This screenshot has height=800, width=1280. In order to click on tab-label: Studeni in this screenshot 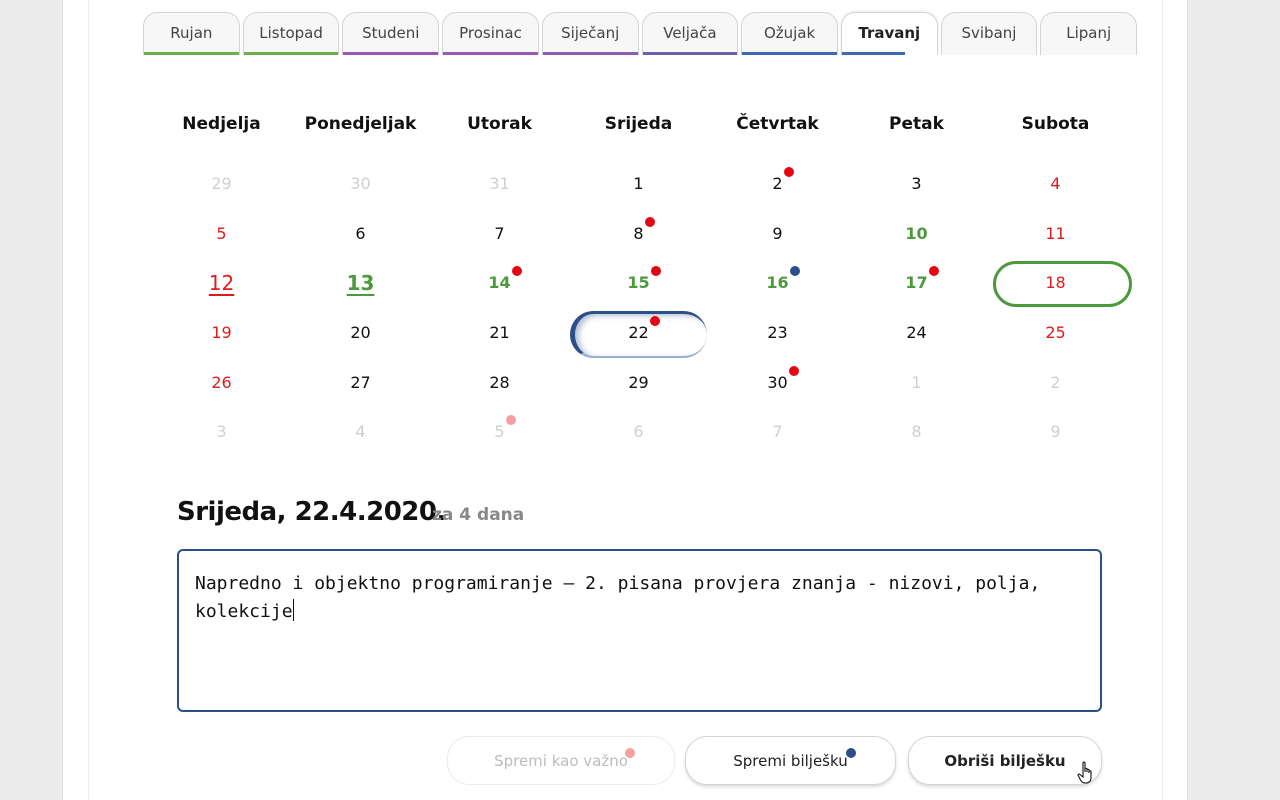, I will do `click(391, 32)`.